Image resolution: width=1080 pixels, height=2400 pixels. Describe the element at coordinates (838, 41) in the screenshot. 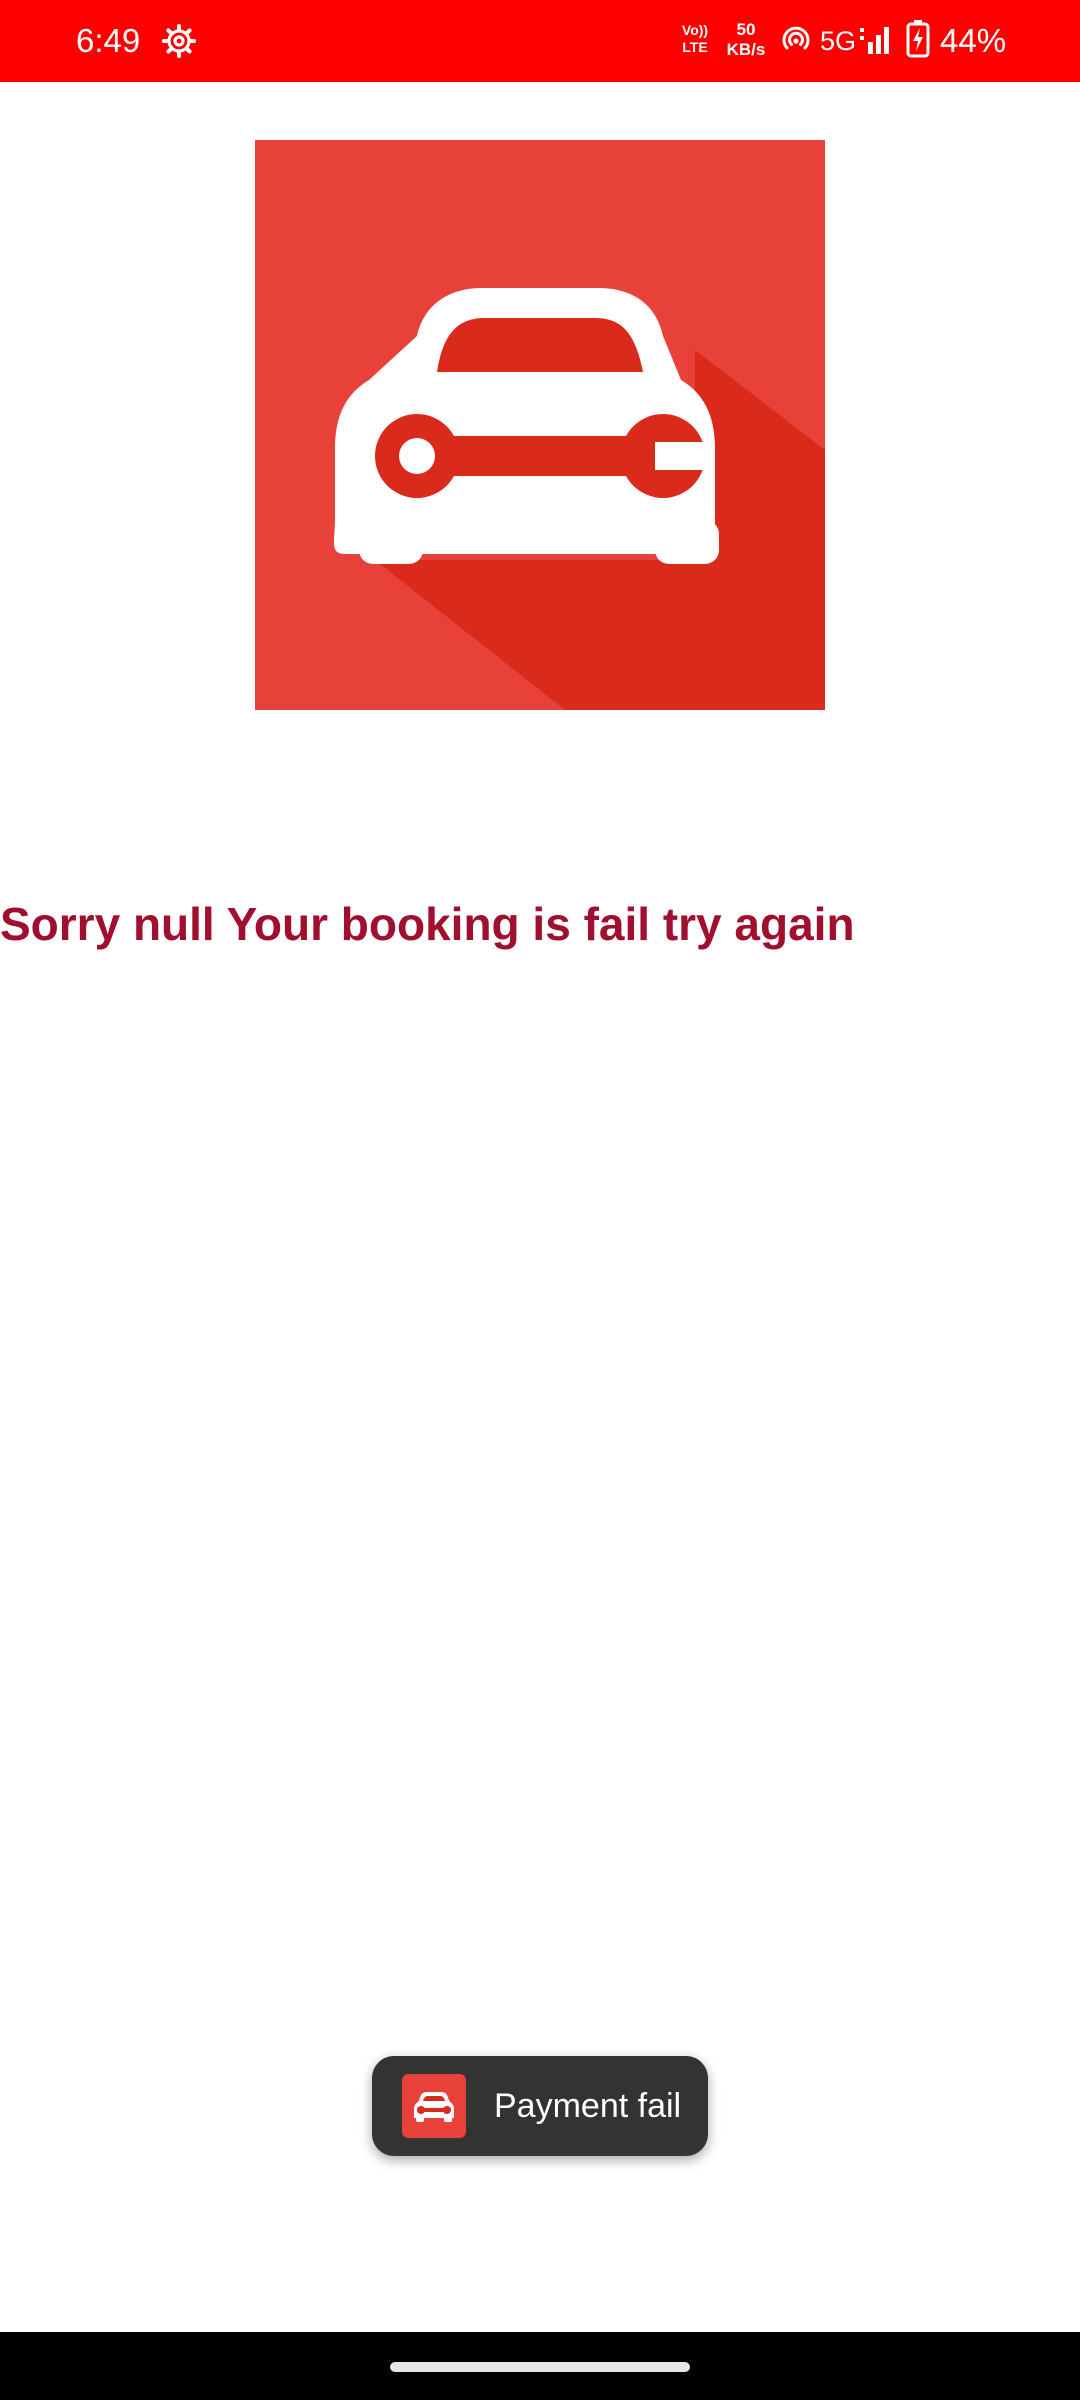

I see `network-type: 5G` at that location.